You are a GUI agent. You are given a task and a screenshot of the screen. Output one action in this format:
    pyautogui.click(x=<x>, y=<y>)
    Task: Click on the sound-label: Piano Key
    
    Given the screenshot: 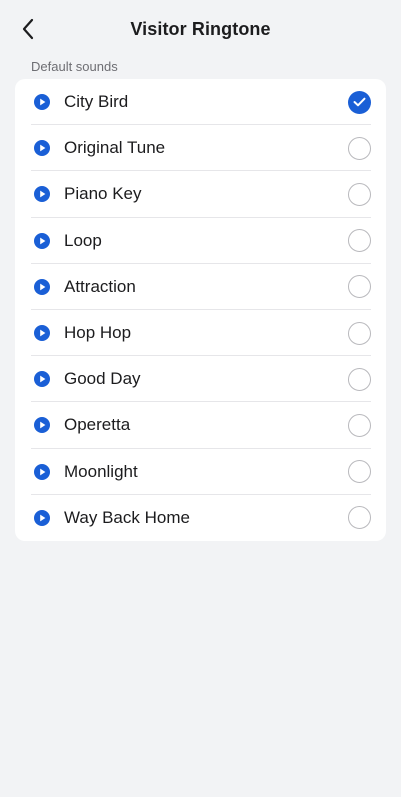 What is the action you would take?
    pyautogui.click(x=103, y=194)
    